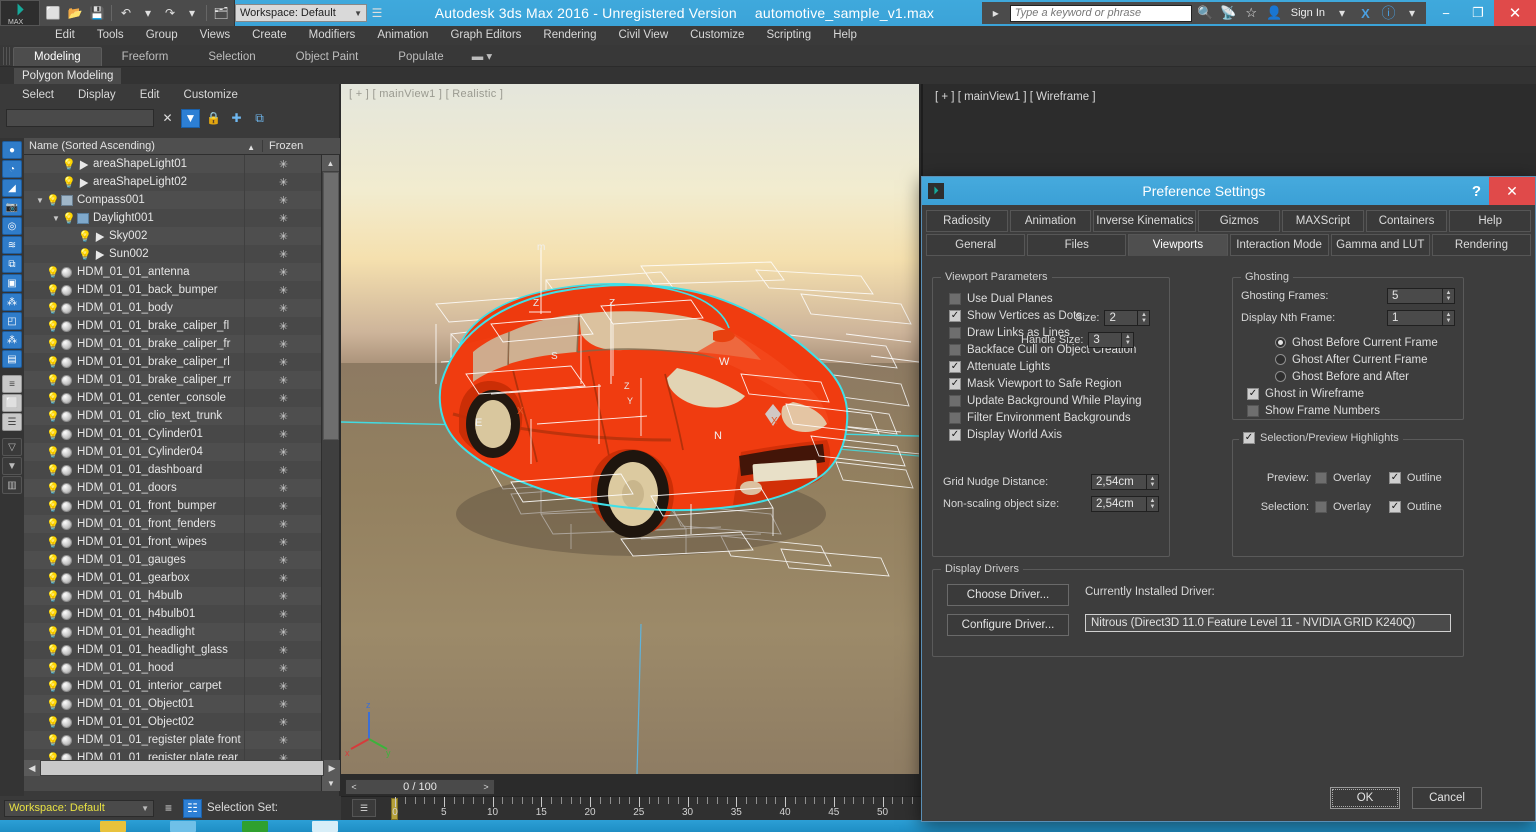  Describe the element at coordinates (1253, 410) in the screenshot. I see `checkbox-show-frame-numbers` at that location.